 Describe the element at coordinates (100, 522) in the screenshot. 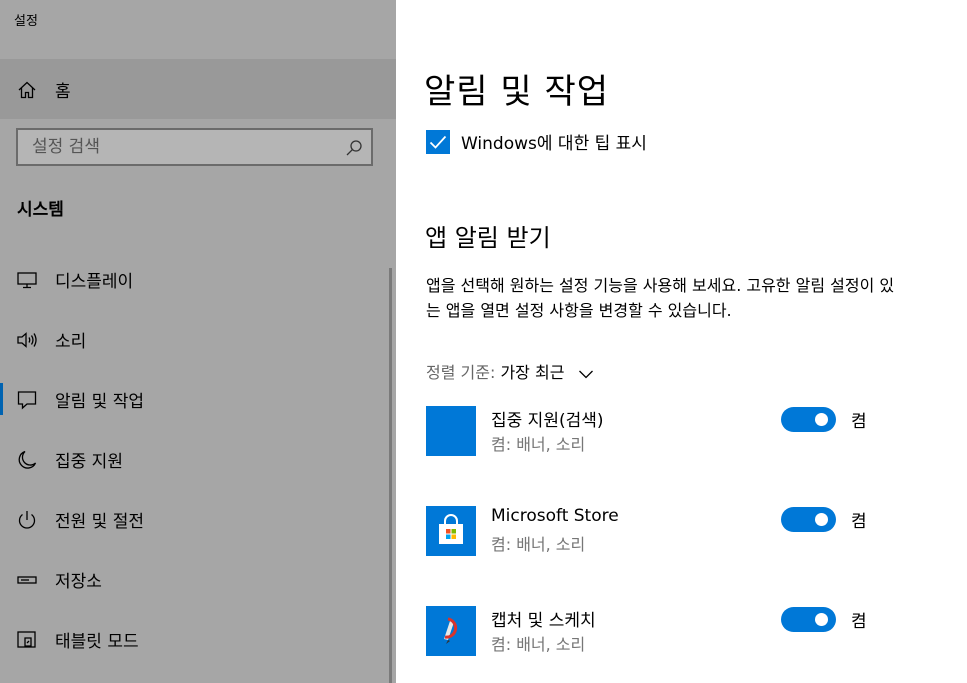

I see `sidebar-item-label: 전원 및 절전` at that location.